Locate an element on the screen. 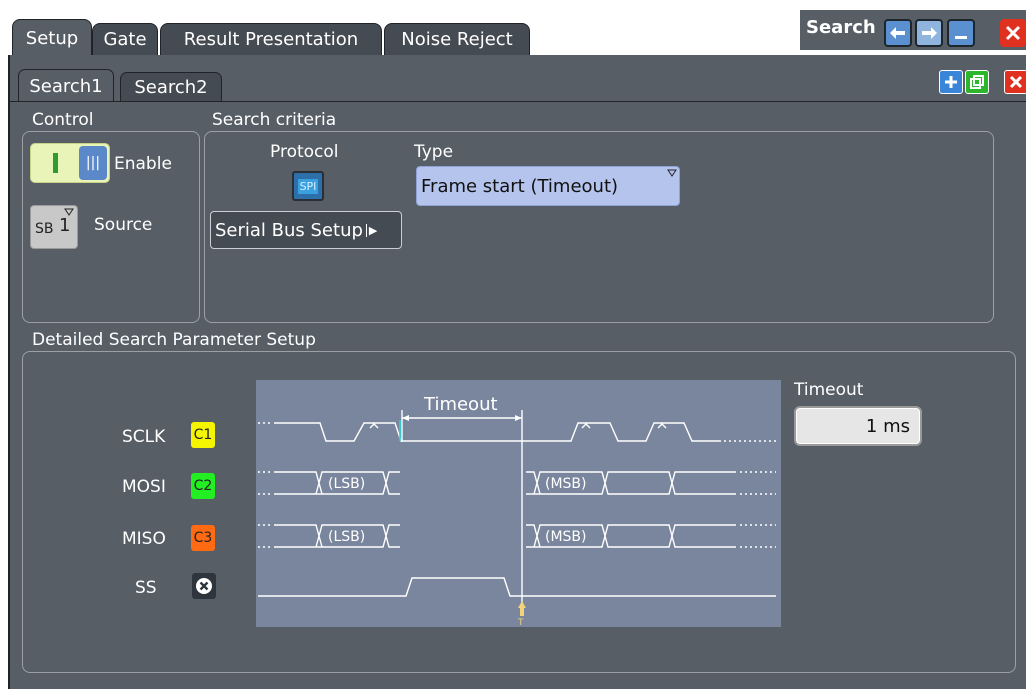  trigger-marker-stem is located at coordinates (522, 612).